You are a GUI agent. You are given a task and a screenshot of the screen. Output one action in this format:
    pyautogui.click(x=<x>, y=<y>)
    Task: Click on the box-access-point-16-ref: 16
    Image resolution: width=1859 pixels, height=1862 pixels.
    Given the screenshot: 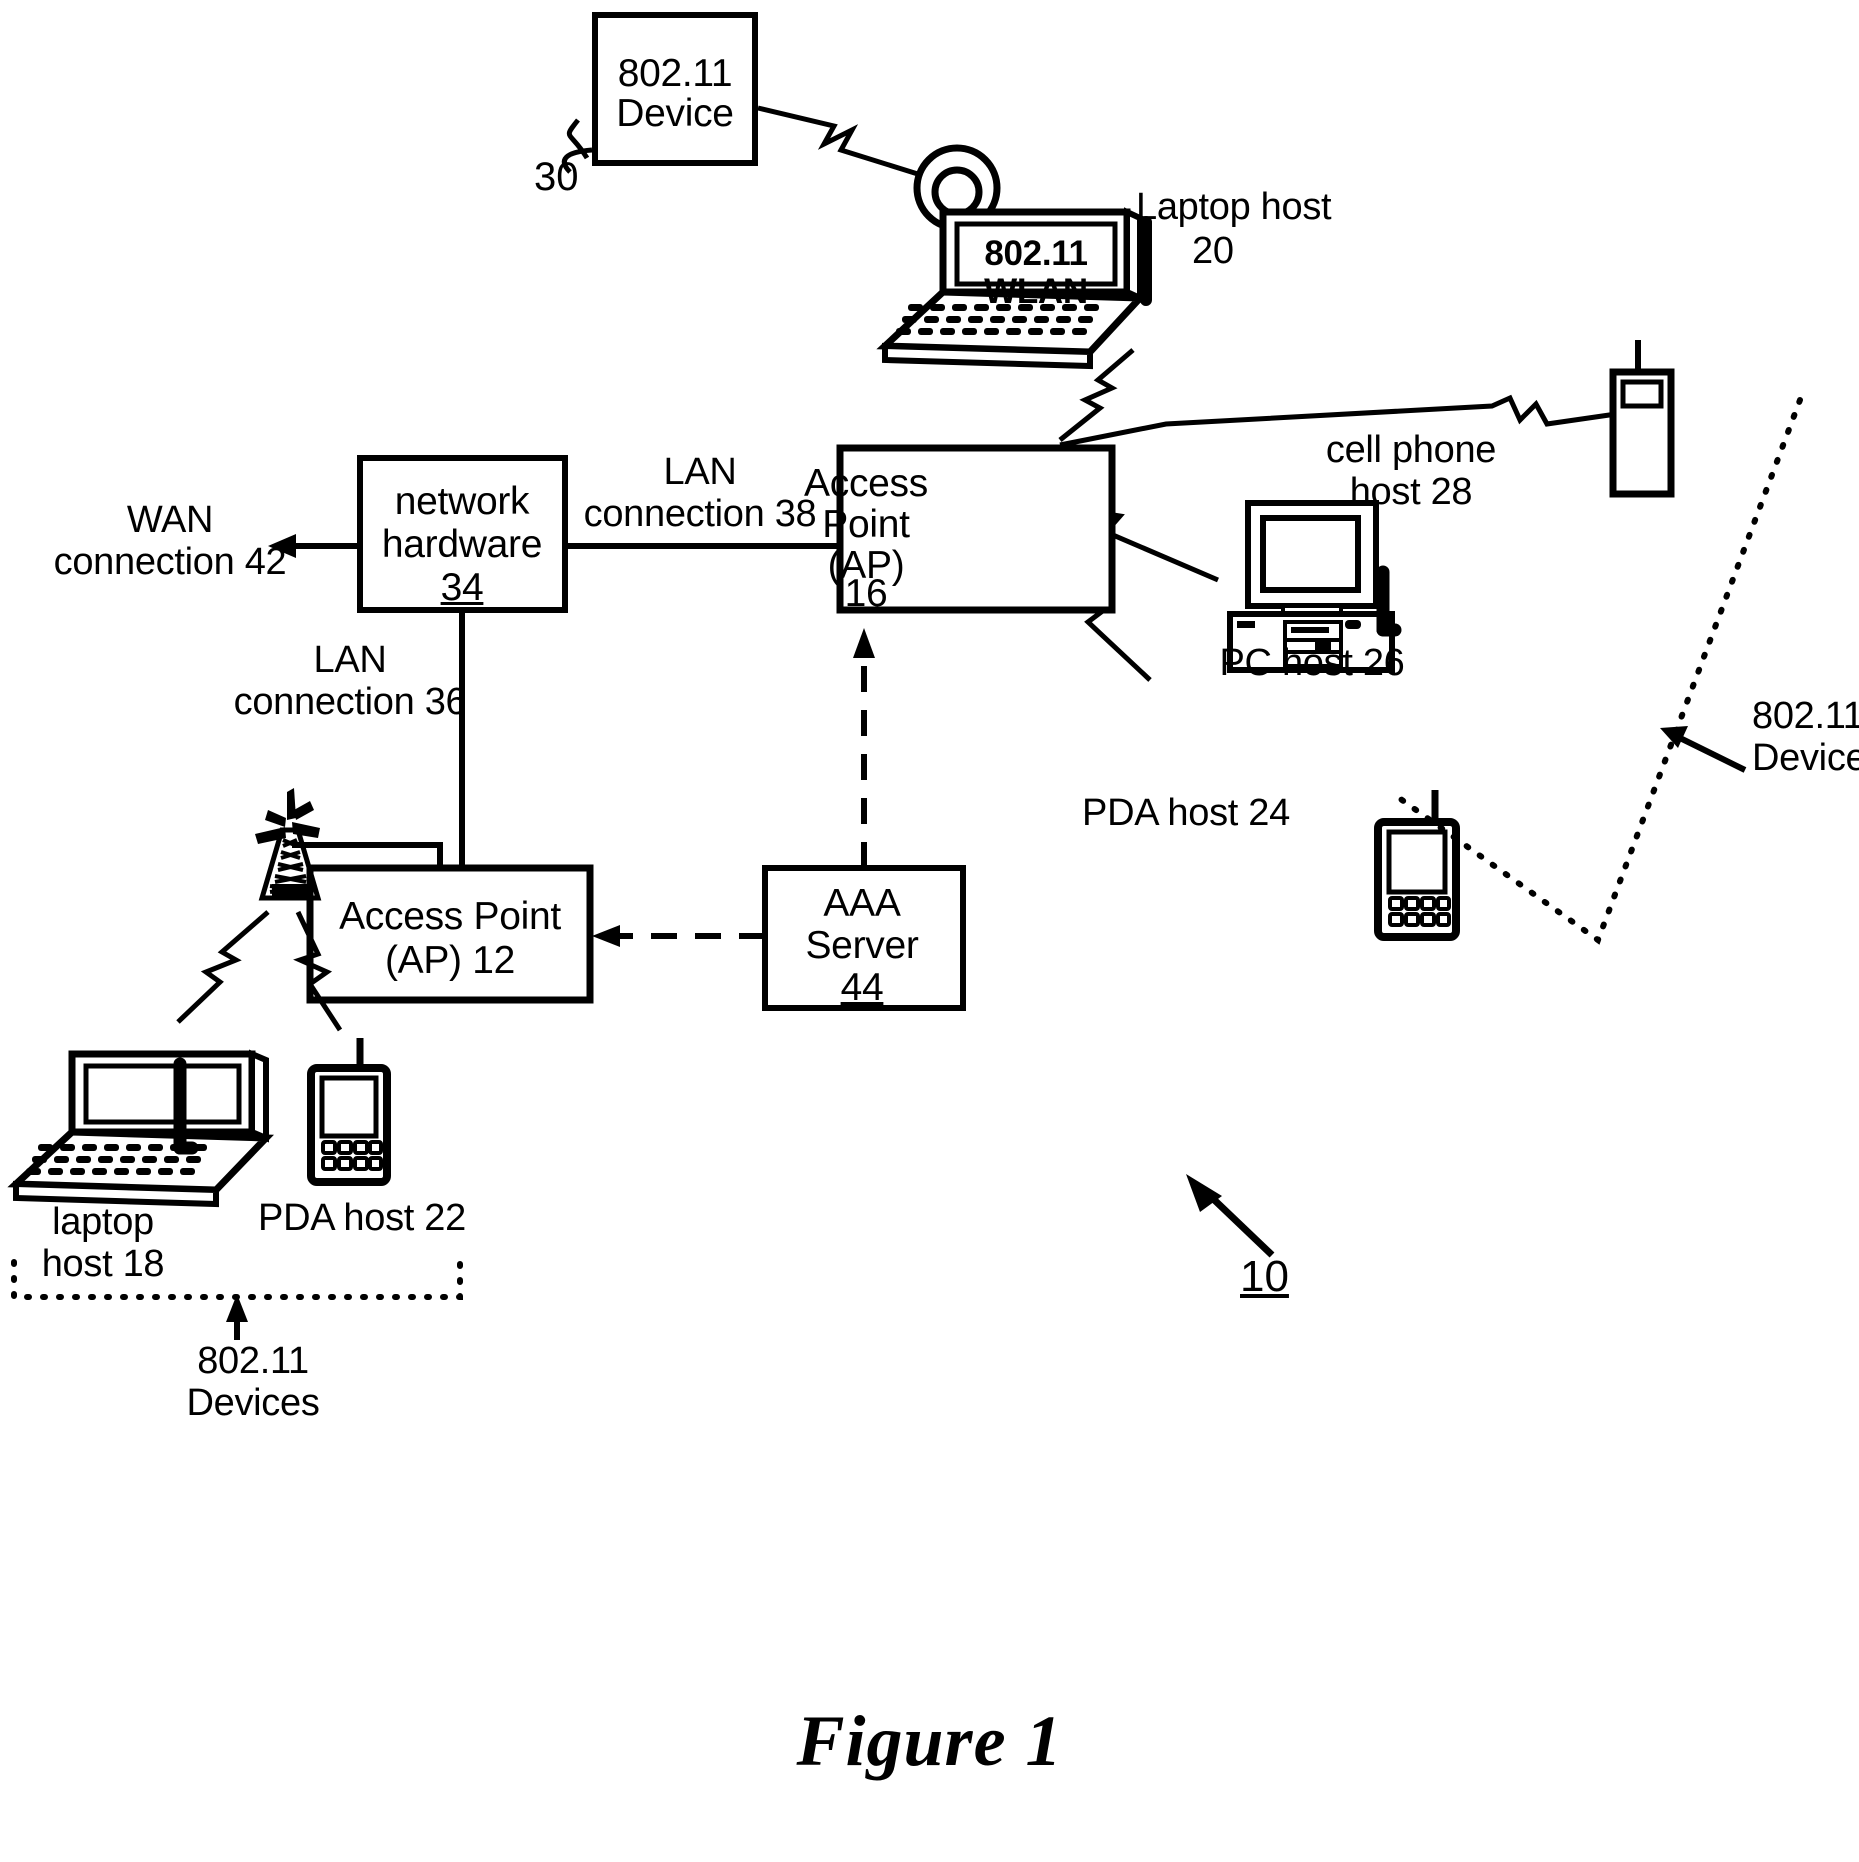 What is the action you would take?
    pyautogui.click(x=866, y=593)
    